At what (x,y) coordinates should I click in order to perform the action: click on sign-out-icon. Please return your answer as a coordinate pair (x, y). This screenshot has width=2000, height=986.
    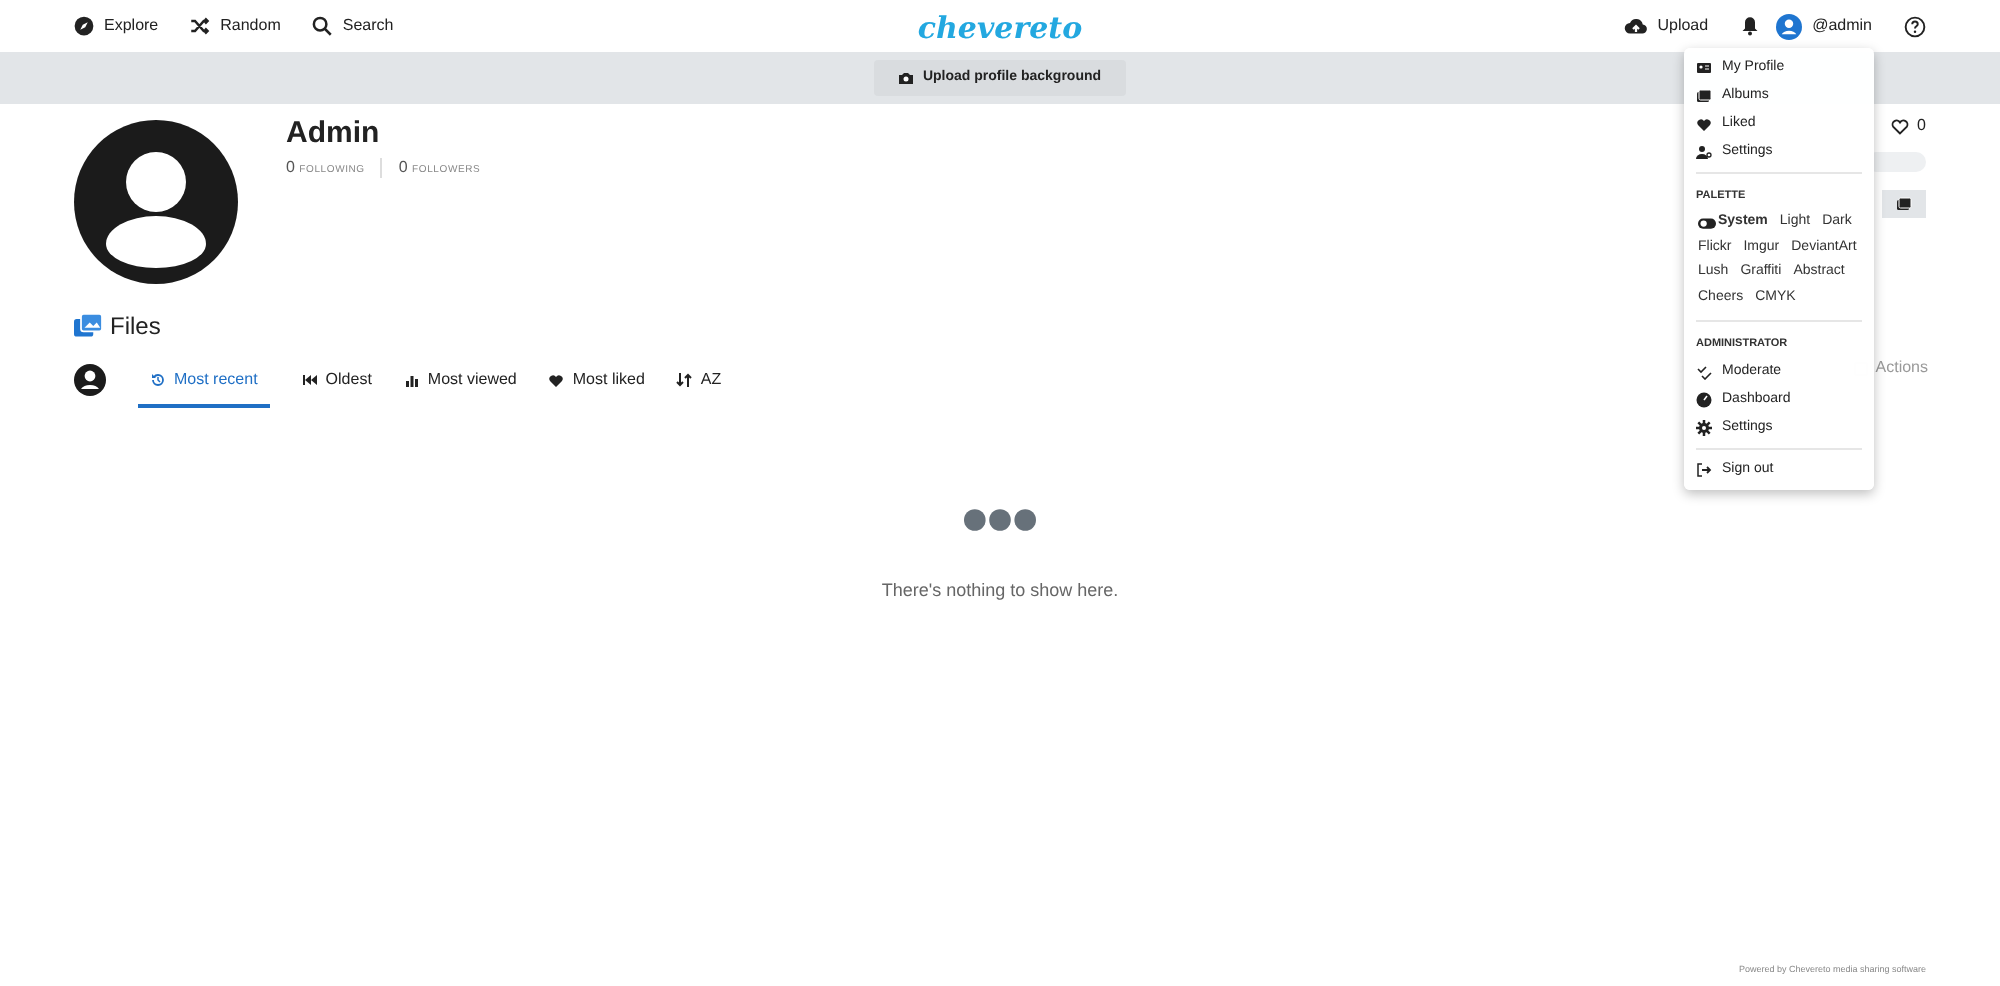
    Looking at the image, I should click on (1704, 469).